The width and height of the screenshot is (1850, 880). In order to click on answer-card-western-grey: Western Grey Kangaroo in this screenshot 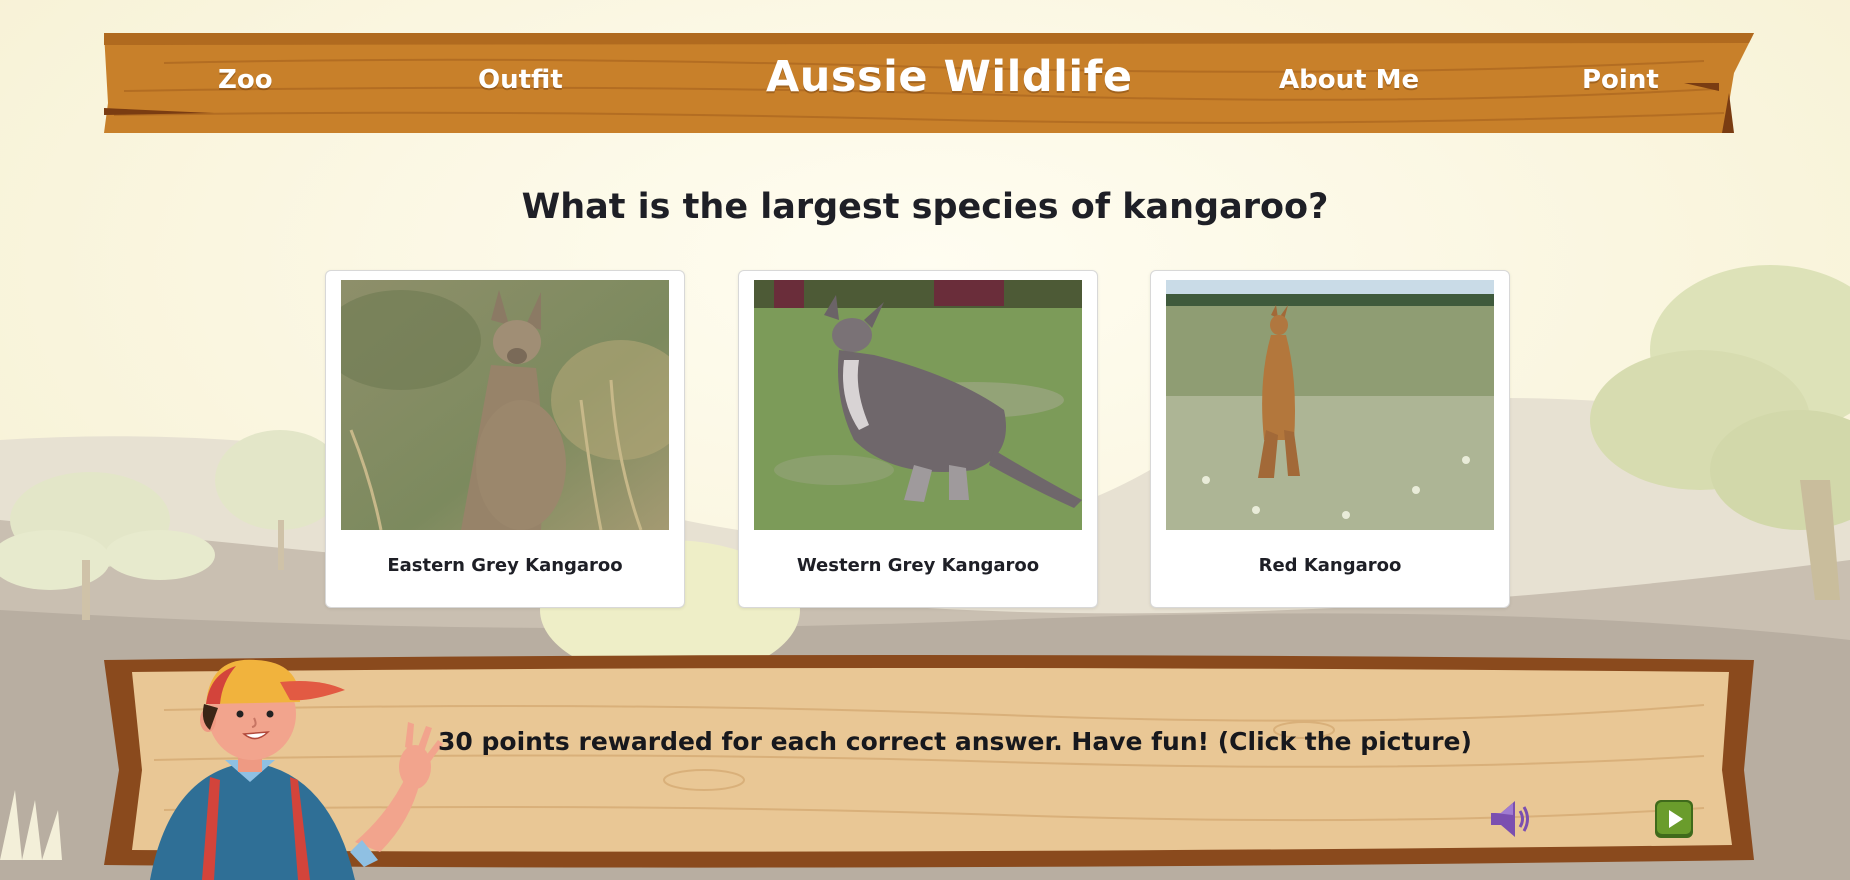, I will do `click(918, 439)`.